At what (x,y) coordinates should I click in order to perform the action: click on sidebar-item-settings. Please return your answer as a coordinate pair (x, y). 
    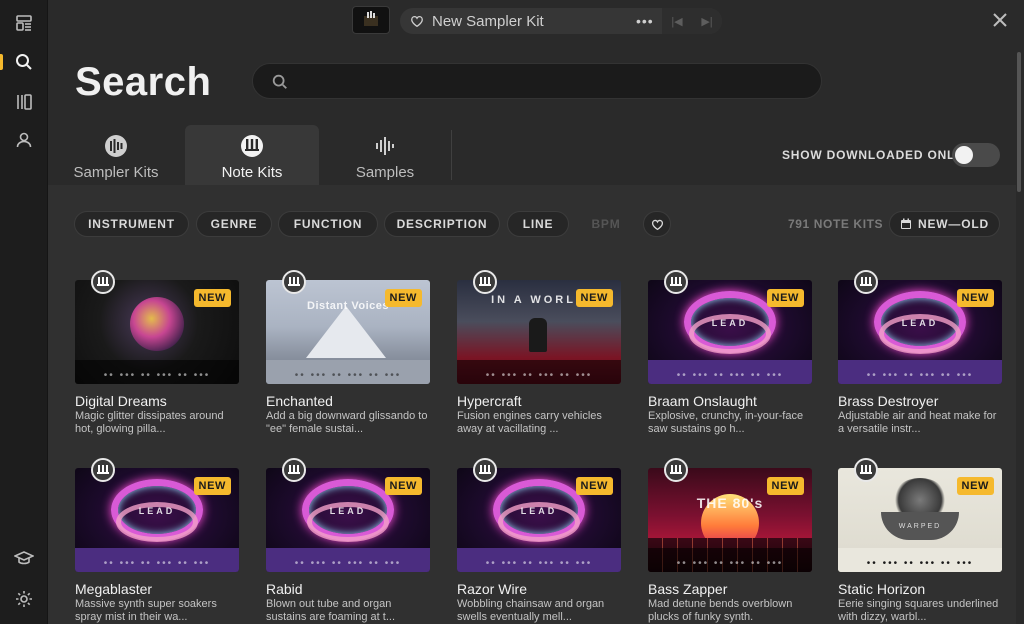
    Looking at the image, I should click on (24, 599).